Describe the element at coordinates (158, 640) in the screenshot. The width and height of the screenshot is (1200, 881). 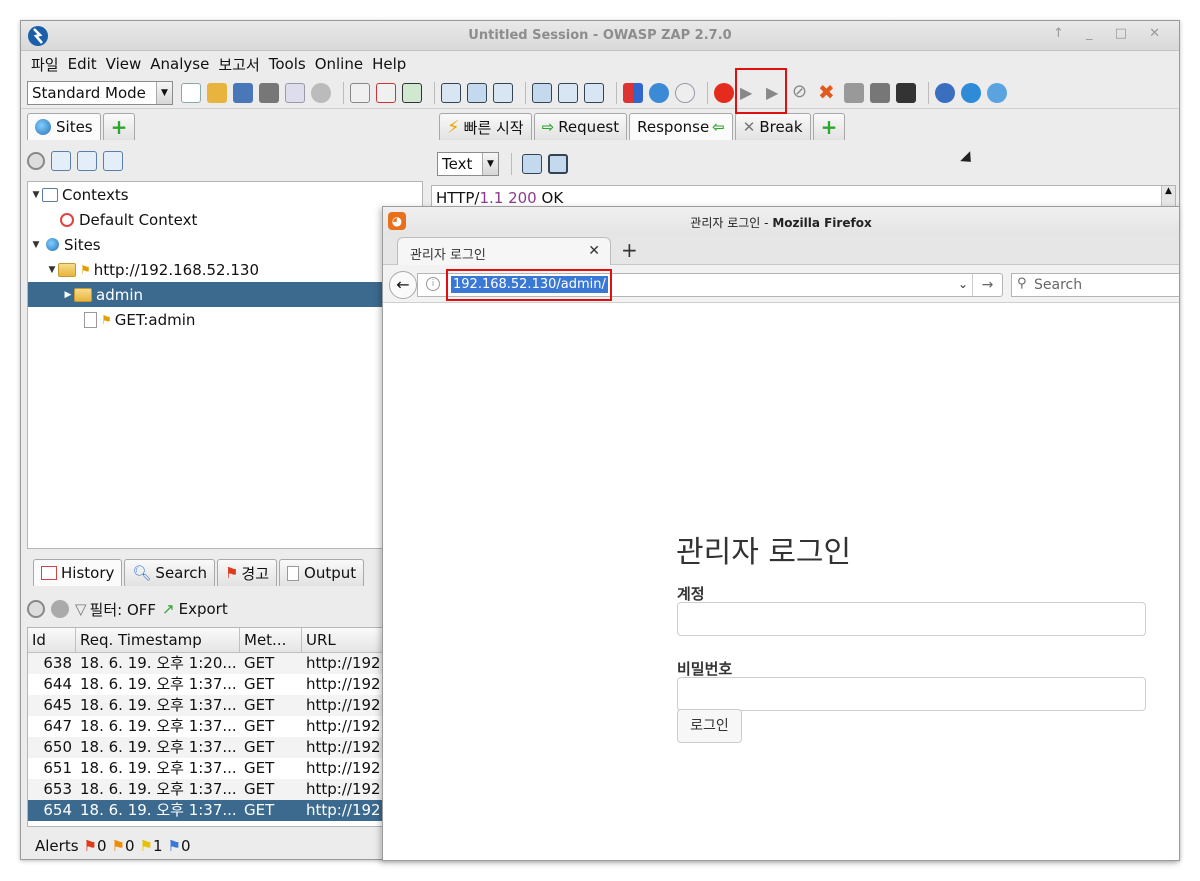
I see `col-timestamp: Req. Timestamp` at that location.